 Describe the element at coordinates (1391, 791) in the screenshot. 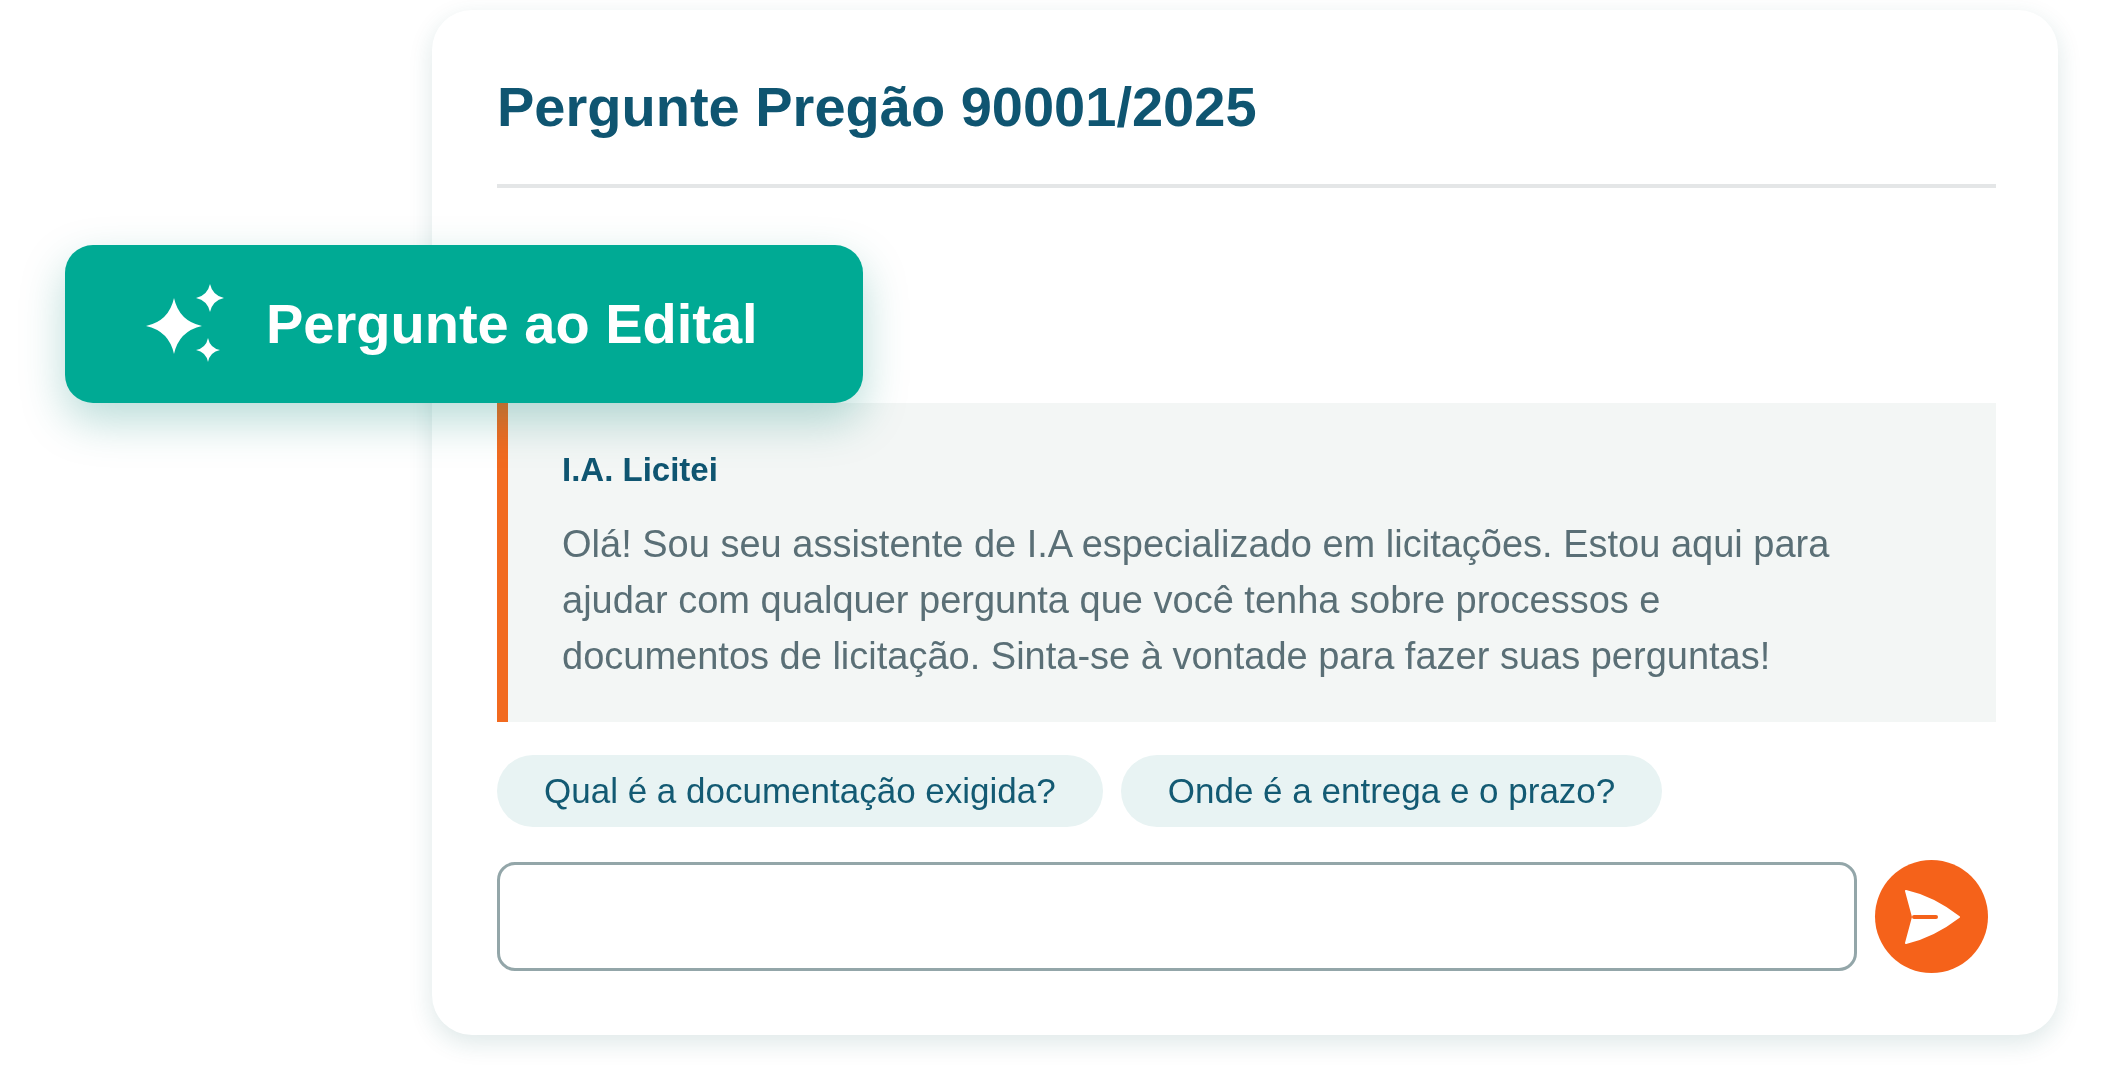

I see `suggestion-chip: Onde é a entrega e o prazo?` at that location.